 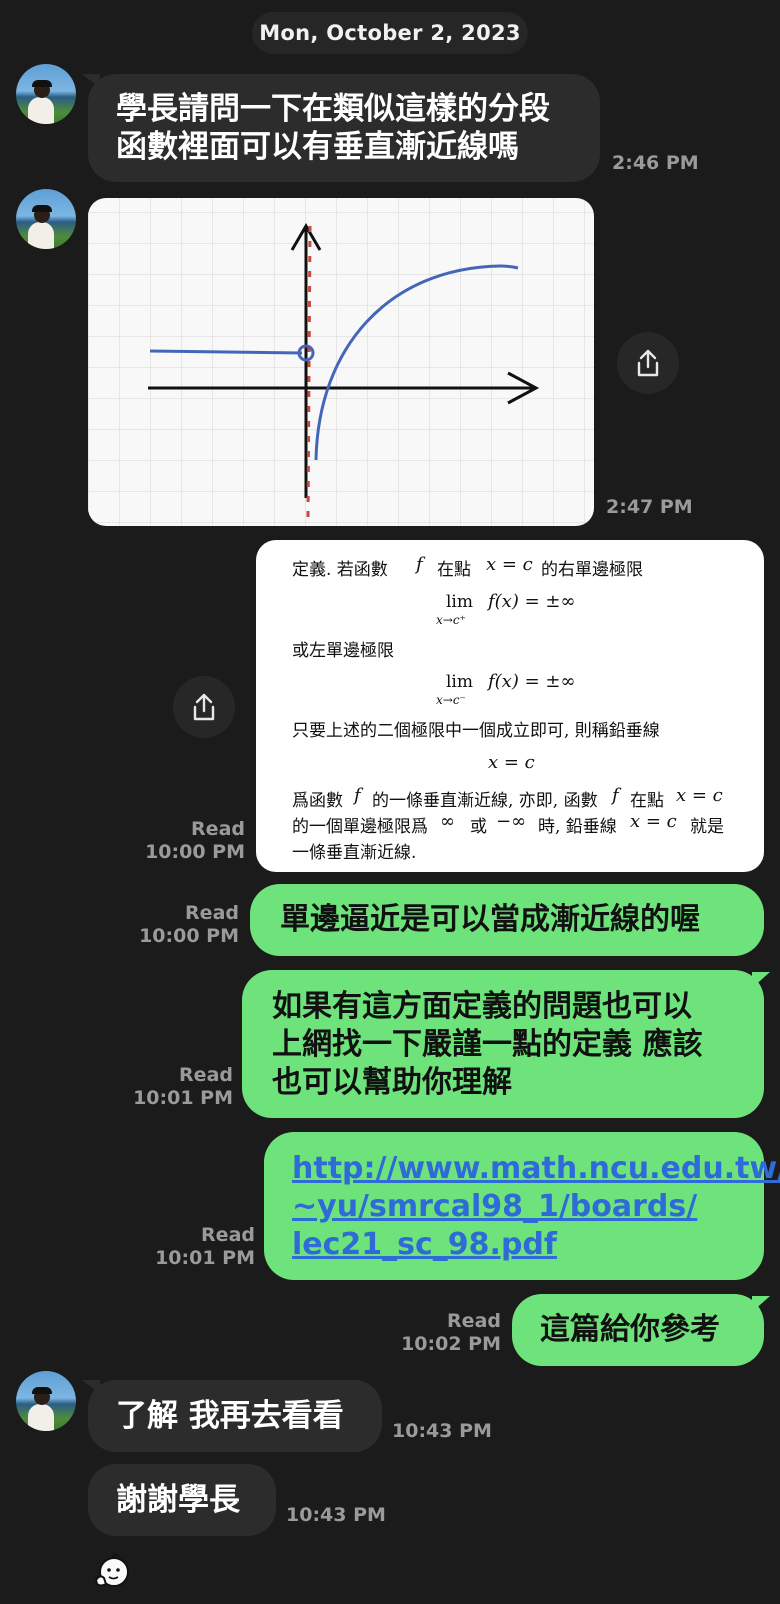 I want to click on image-message-graph, so click(x=341, y=362).